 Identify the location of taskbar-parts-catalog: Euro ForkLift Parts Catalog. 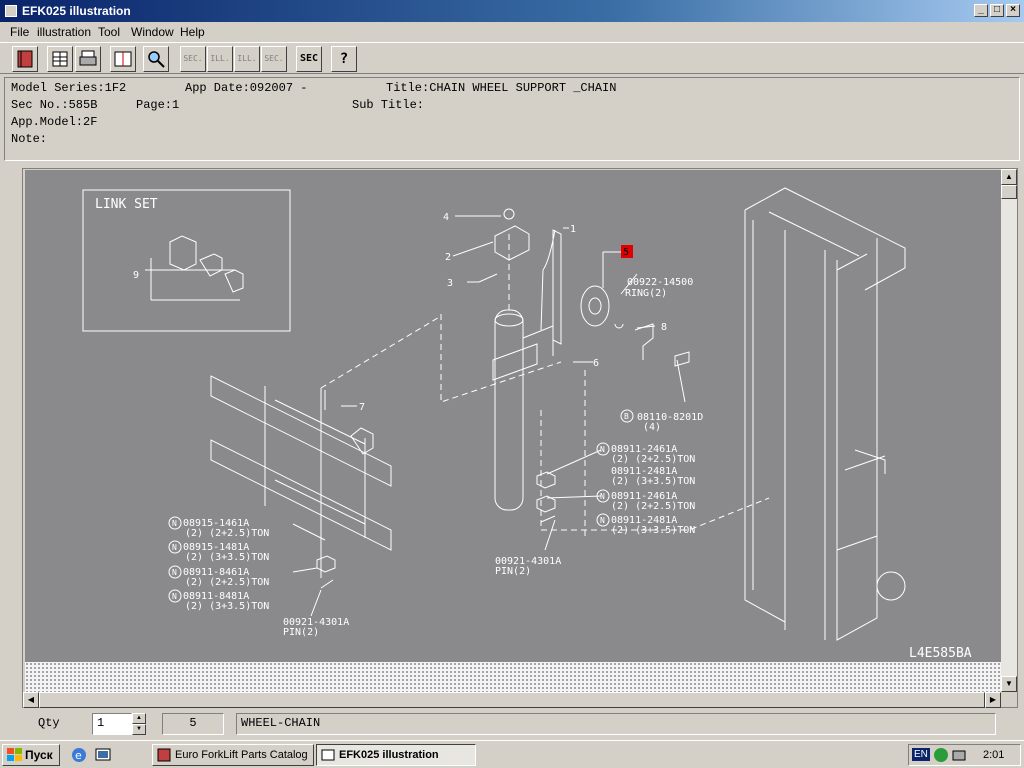
(233, 755).